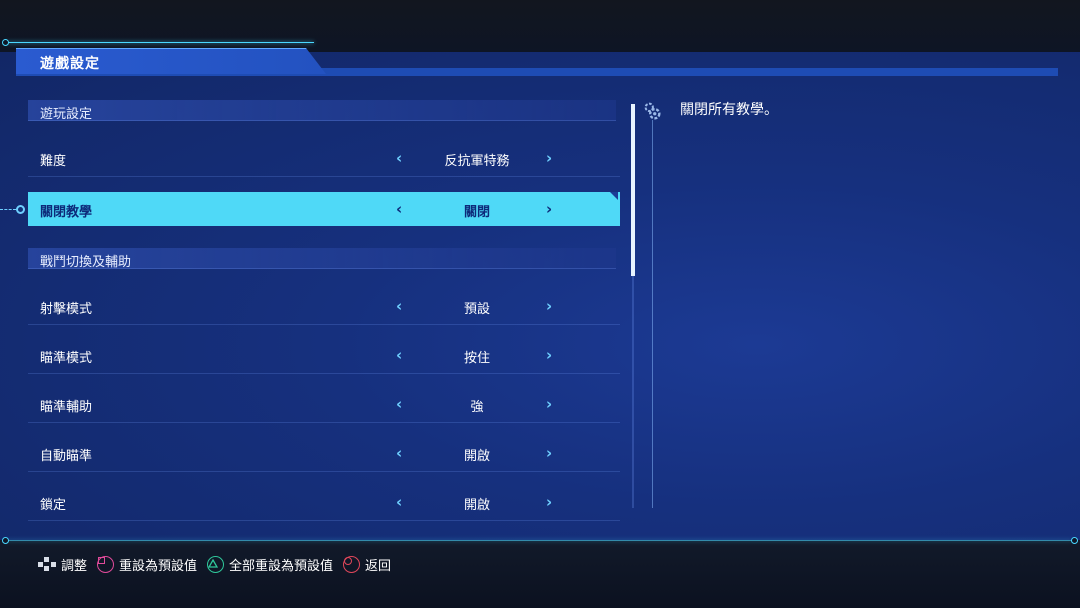 The width and height of the screenshot is (1080, 608). I want to click on prompt-label: 全部重設為預設值, so click(281, 566).